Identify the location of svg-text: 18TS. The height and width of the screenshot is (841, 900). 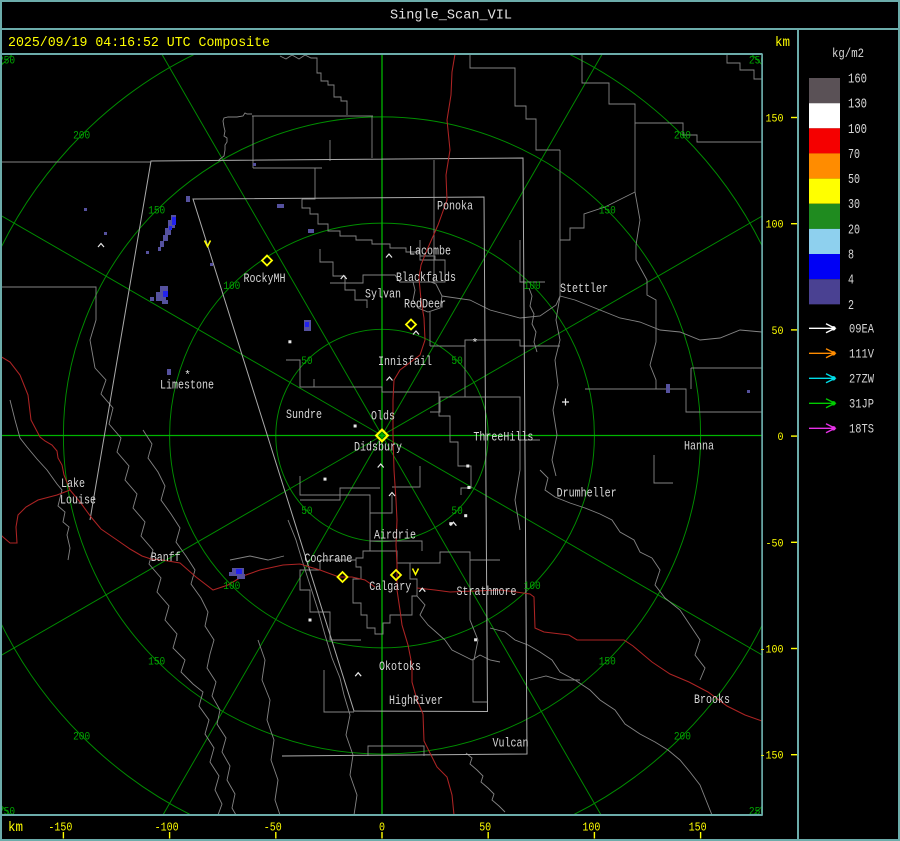
(861, 428).